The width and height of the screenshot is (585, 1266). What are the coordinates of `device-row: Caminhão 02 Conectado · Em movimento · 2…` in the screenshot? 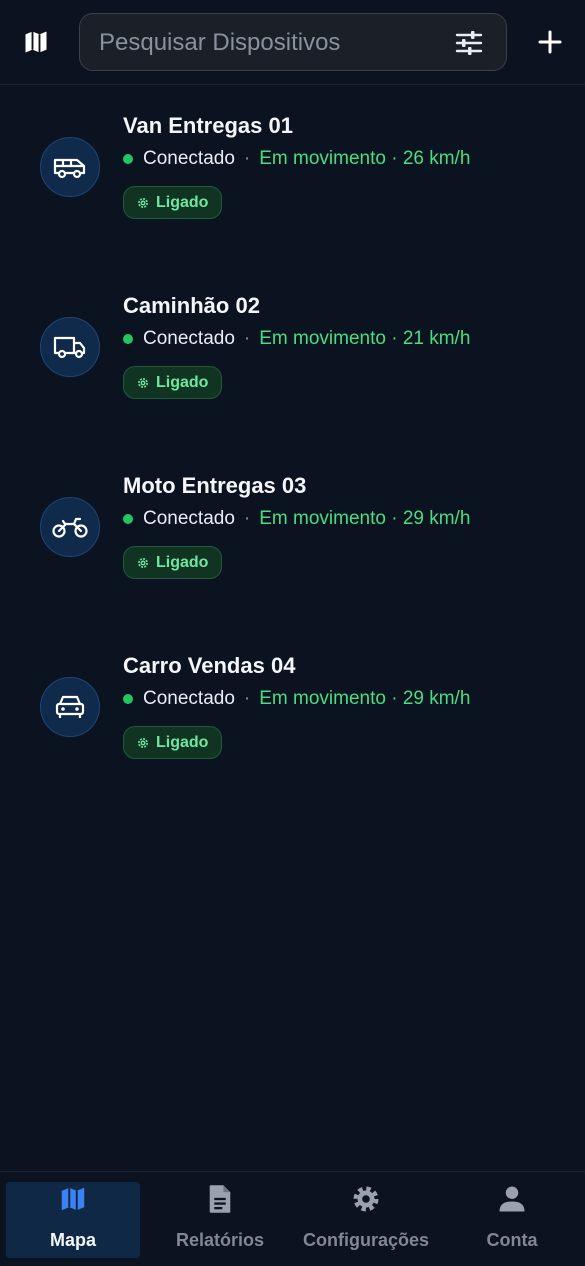 It's located at (292, 363).